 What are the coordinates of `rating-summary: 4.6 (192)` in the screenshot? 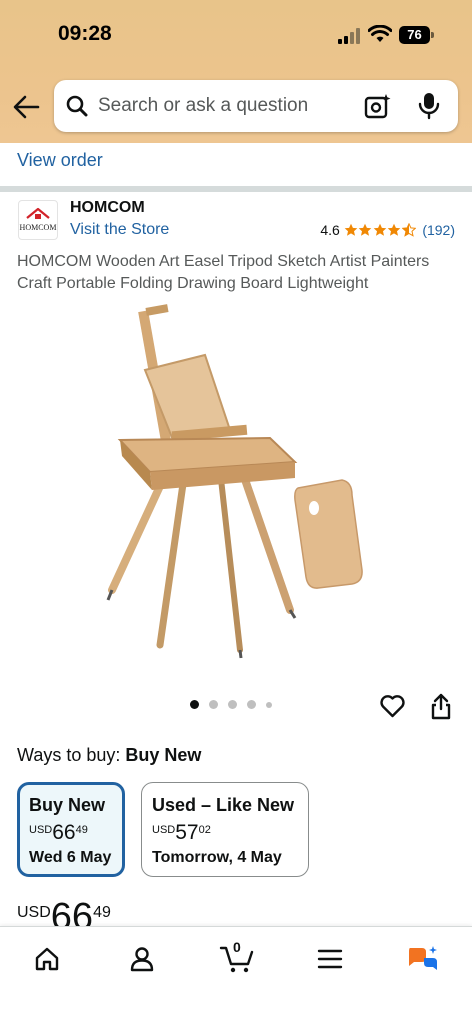 It's located at (387, 230).